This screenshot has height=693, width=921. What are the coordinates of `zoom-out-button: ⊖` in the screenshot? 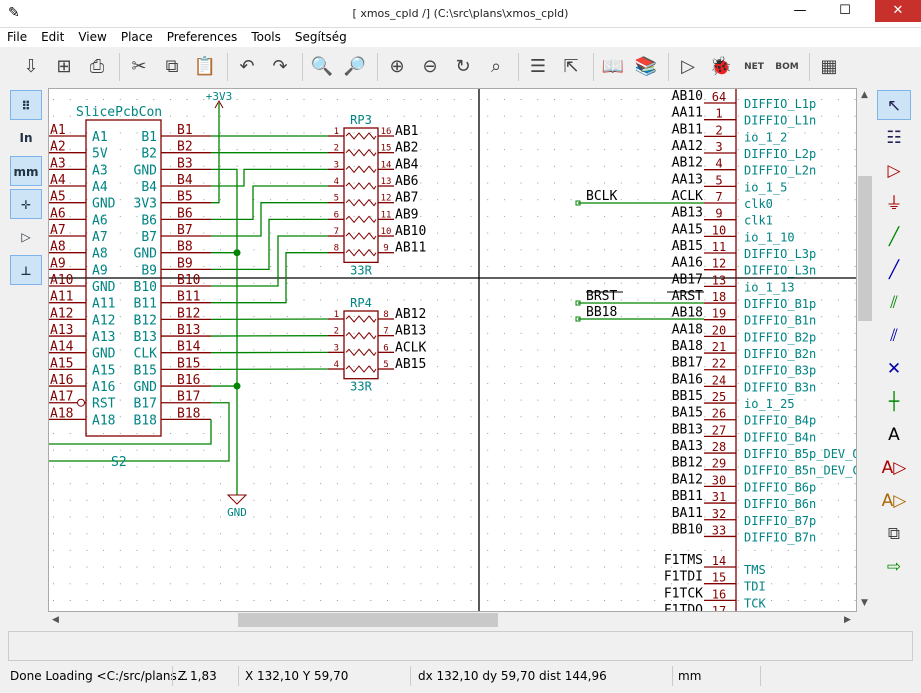 It's located at (430, 67).